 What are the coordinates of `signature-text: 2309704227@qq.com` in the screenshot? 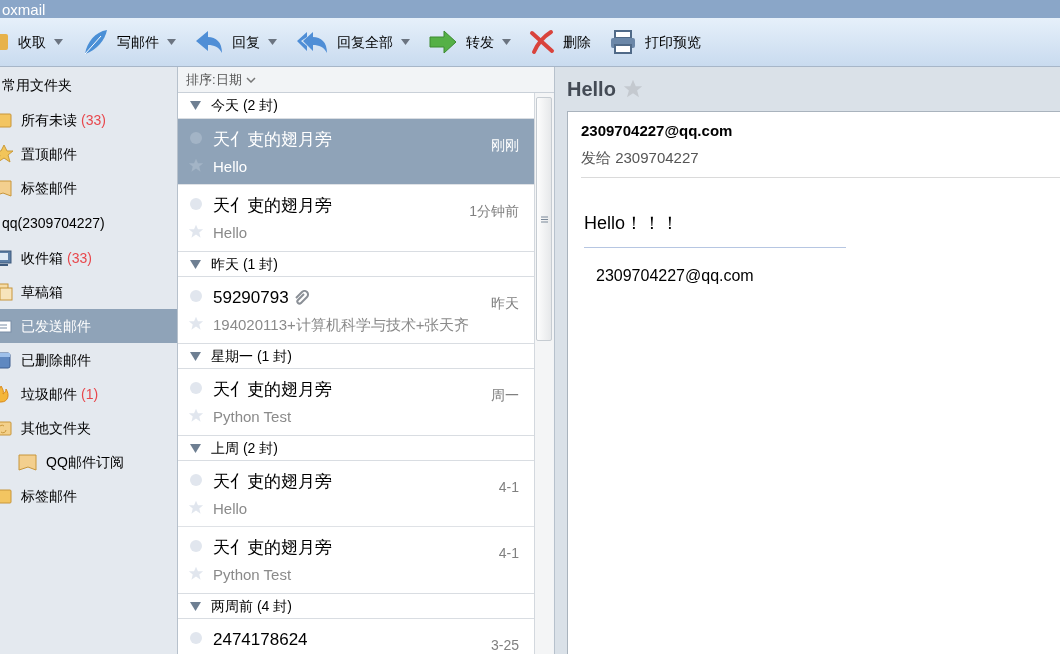 It's located at (675, 276).